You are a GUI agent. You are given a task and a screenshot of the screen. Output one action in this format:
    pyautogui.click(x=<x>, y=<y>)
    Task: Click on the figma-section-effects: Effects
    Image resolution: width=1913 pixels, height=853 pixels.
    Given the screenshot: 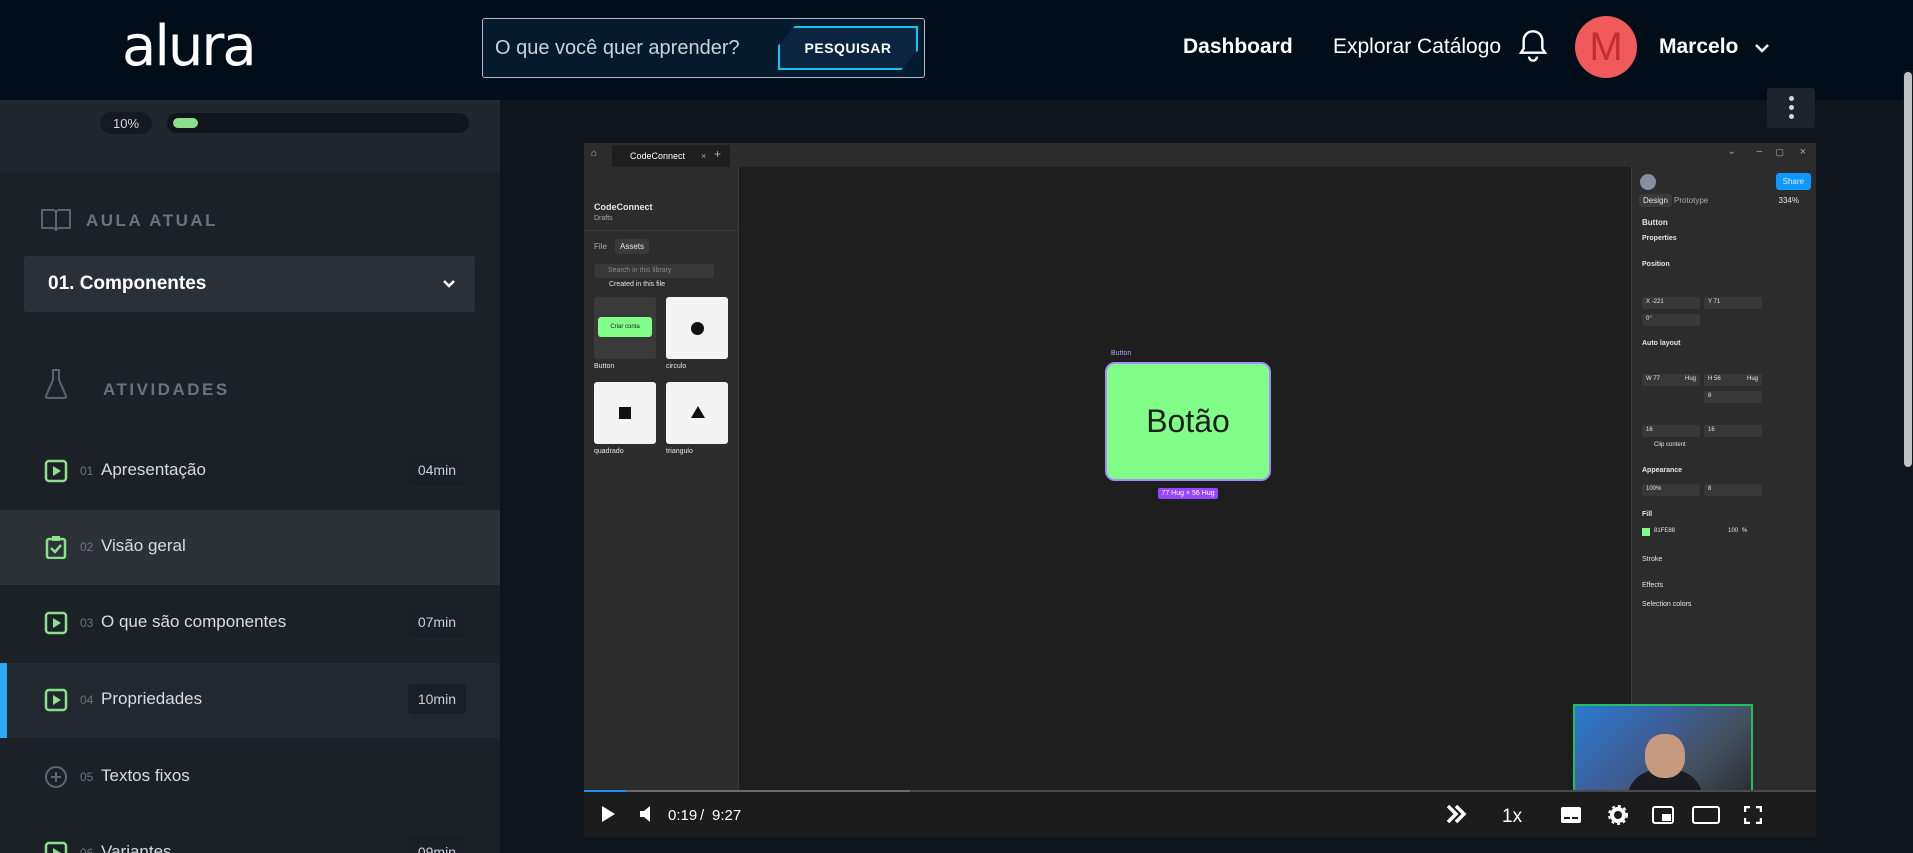 What is the action you would take?
    pyautogui.click(x=1653, y=585)
    